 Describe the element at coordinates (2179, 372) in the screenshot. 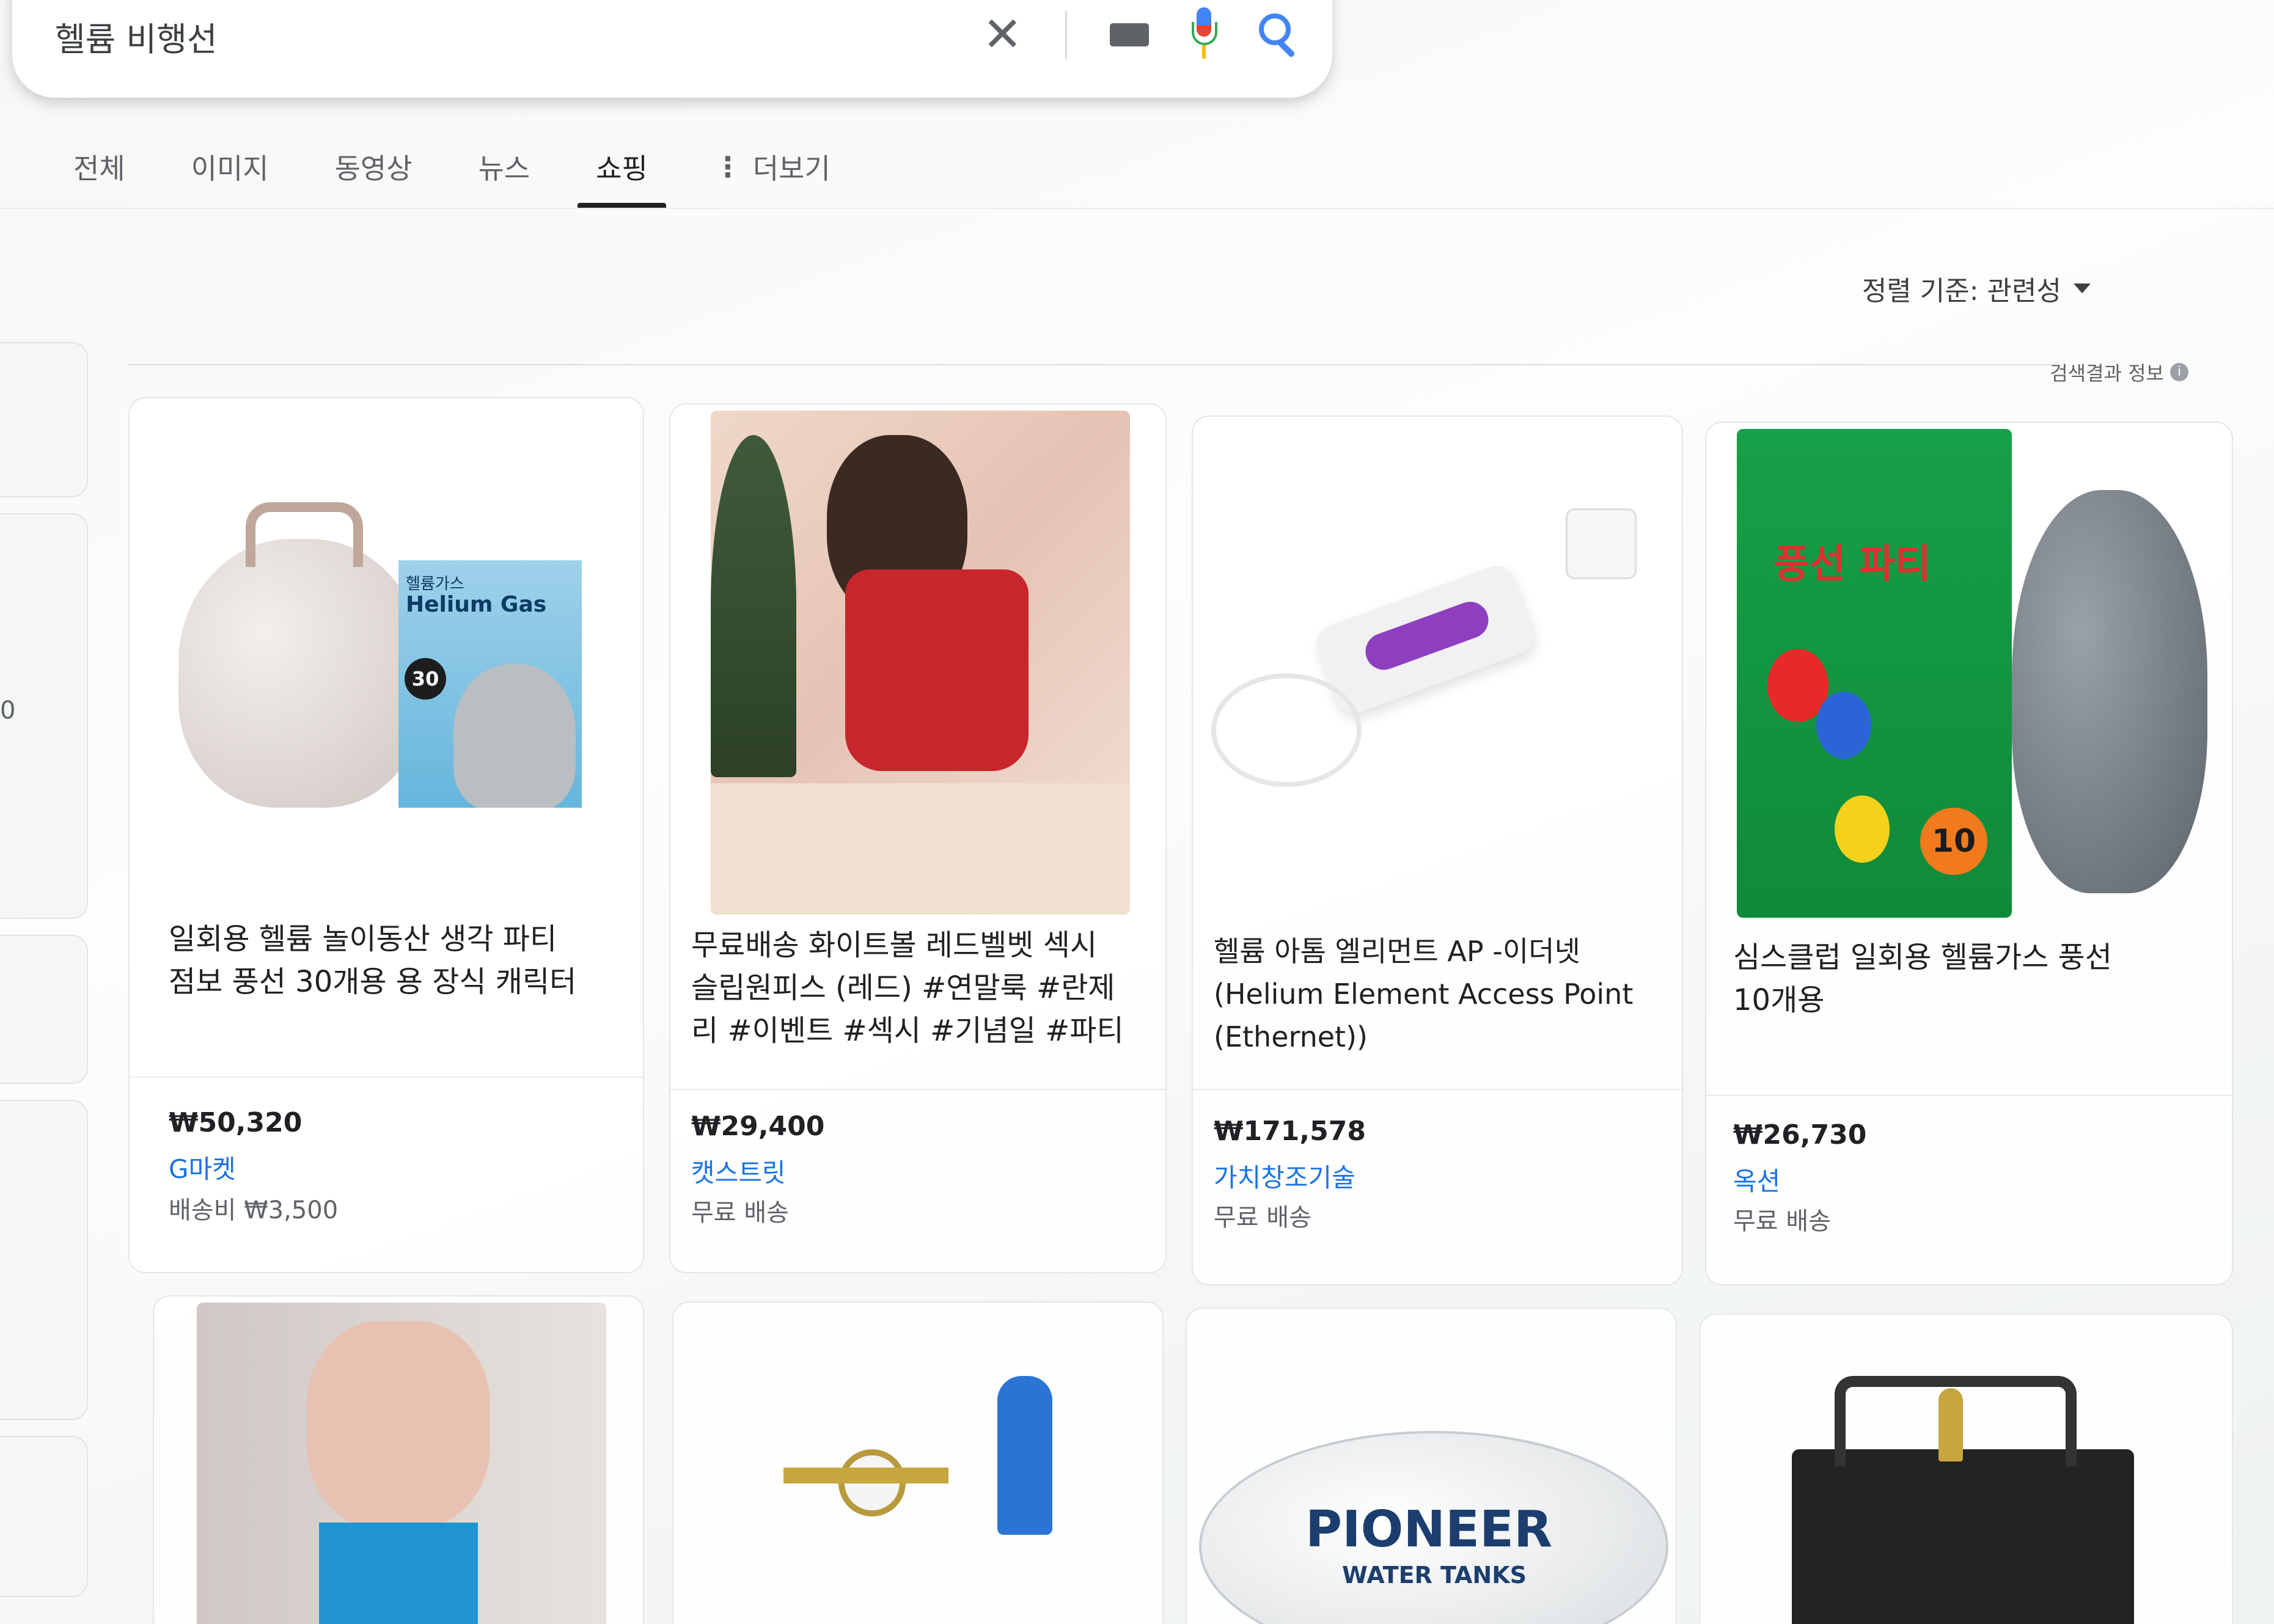

I see `info-icon: i` at that location.